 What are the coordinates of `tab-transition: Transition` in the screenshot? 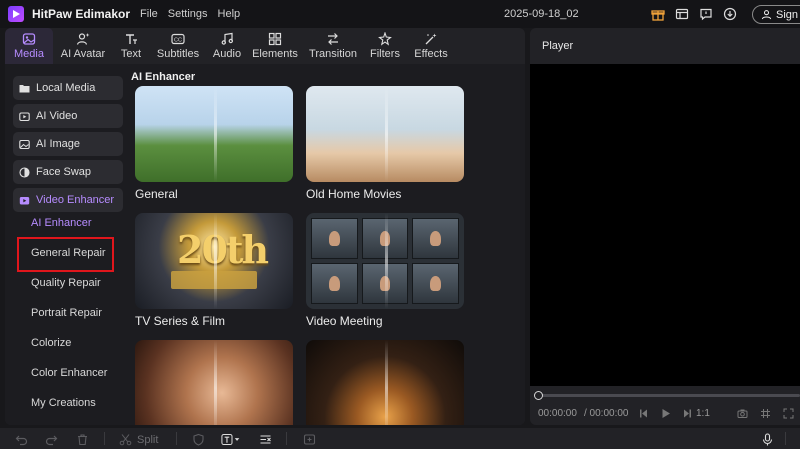 It's located at (333, 46).